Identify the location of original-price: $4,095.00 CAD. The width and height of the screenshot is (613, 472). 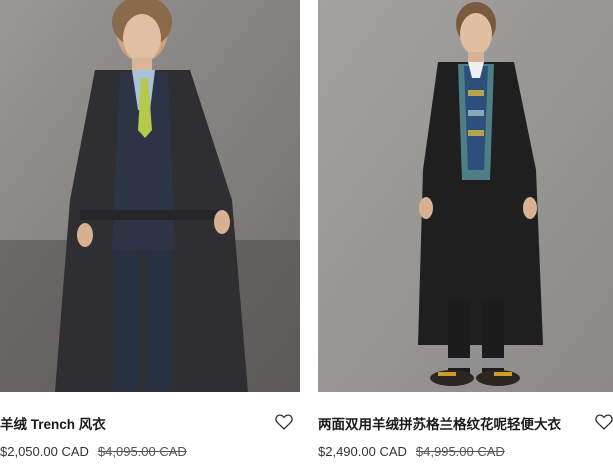
(142, 451).